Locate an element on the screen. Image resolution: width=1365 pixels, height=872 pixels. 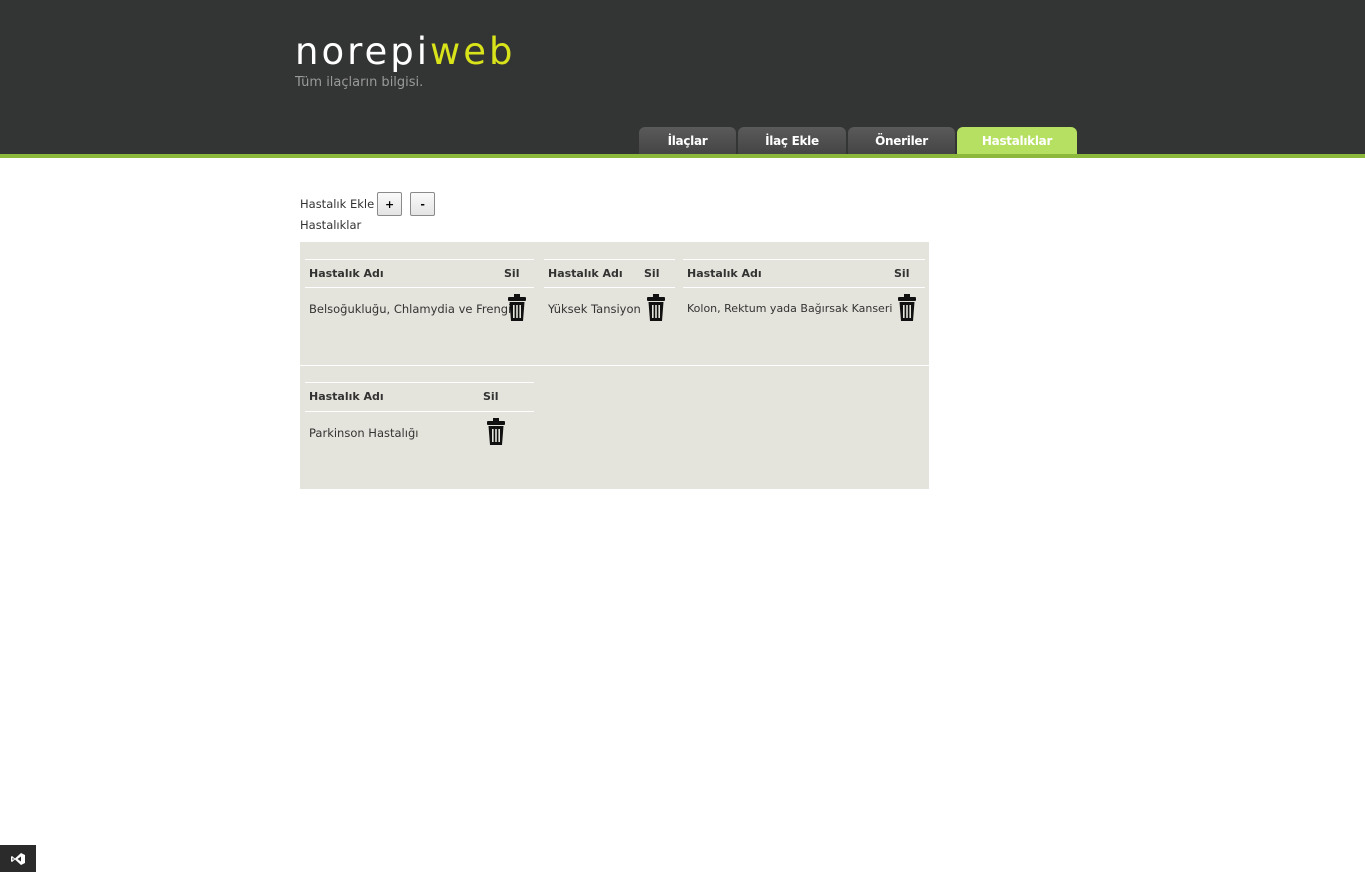
remove-button: - is located at coordinates (423, 204).